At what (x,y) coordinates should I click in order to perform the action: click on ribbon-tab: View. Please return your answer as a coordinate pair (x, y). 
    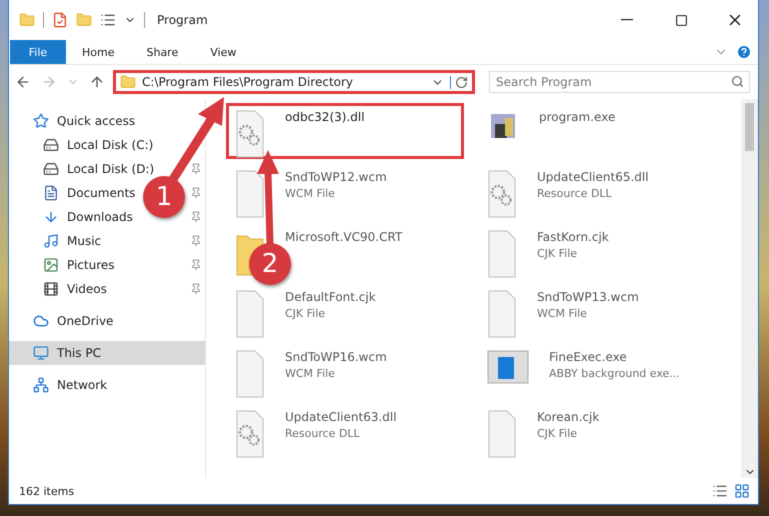
    Looking at the image, I should click on (223, 52).